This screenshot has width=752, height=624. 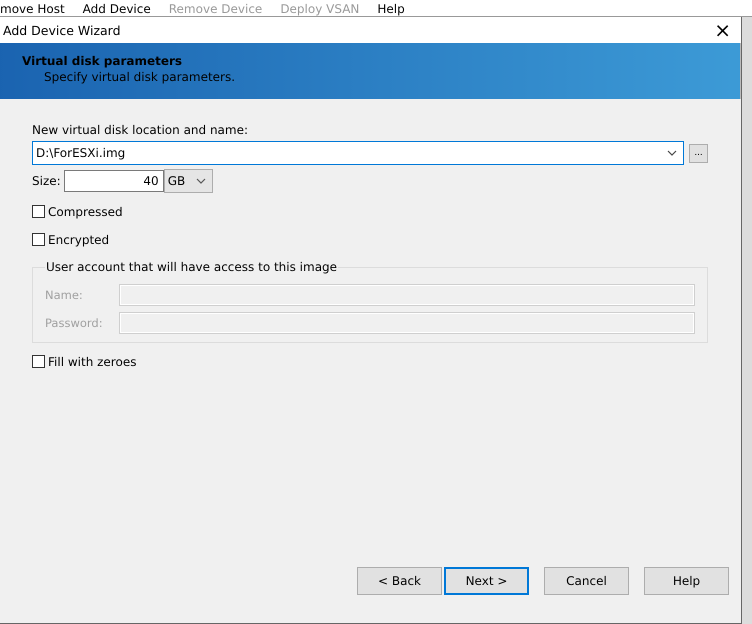 What do you see at coordinates (85, 211) in the screenshot?
I see `checkbox-label: Compressed` at bounding box center [85, 211].